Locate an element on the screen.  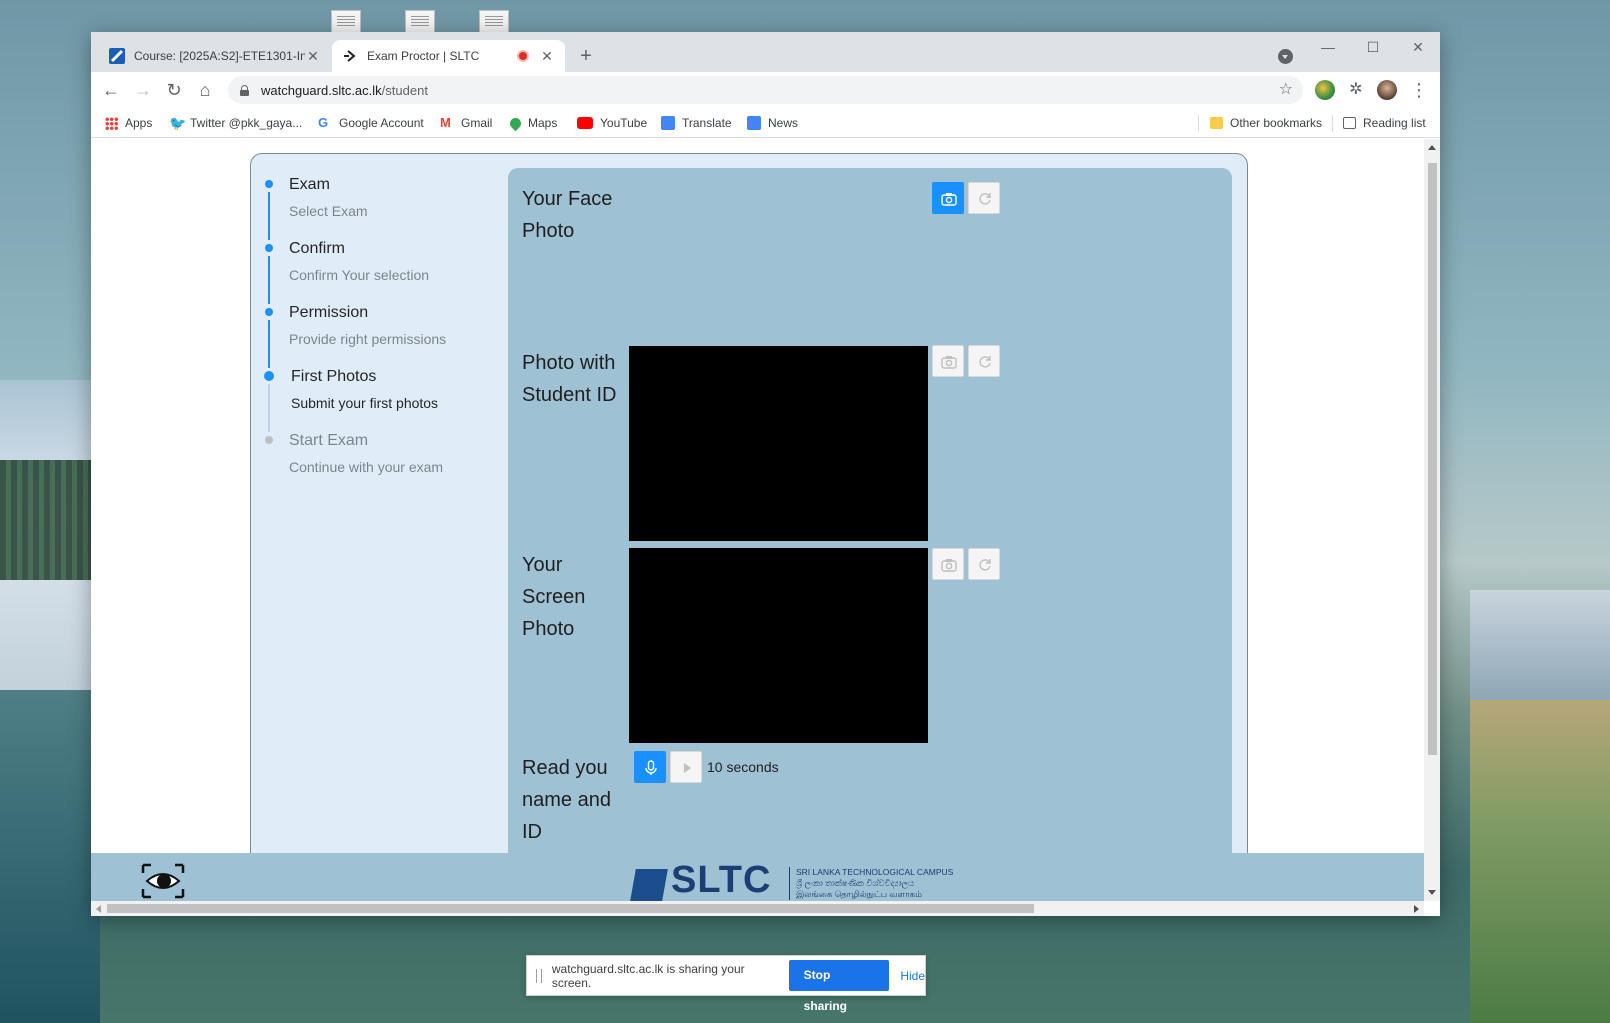
label-line: Student ID is located at coordinates (569, 395).